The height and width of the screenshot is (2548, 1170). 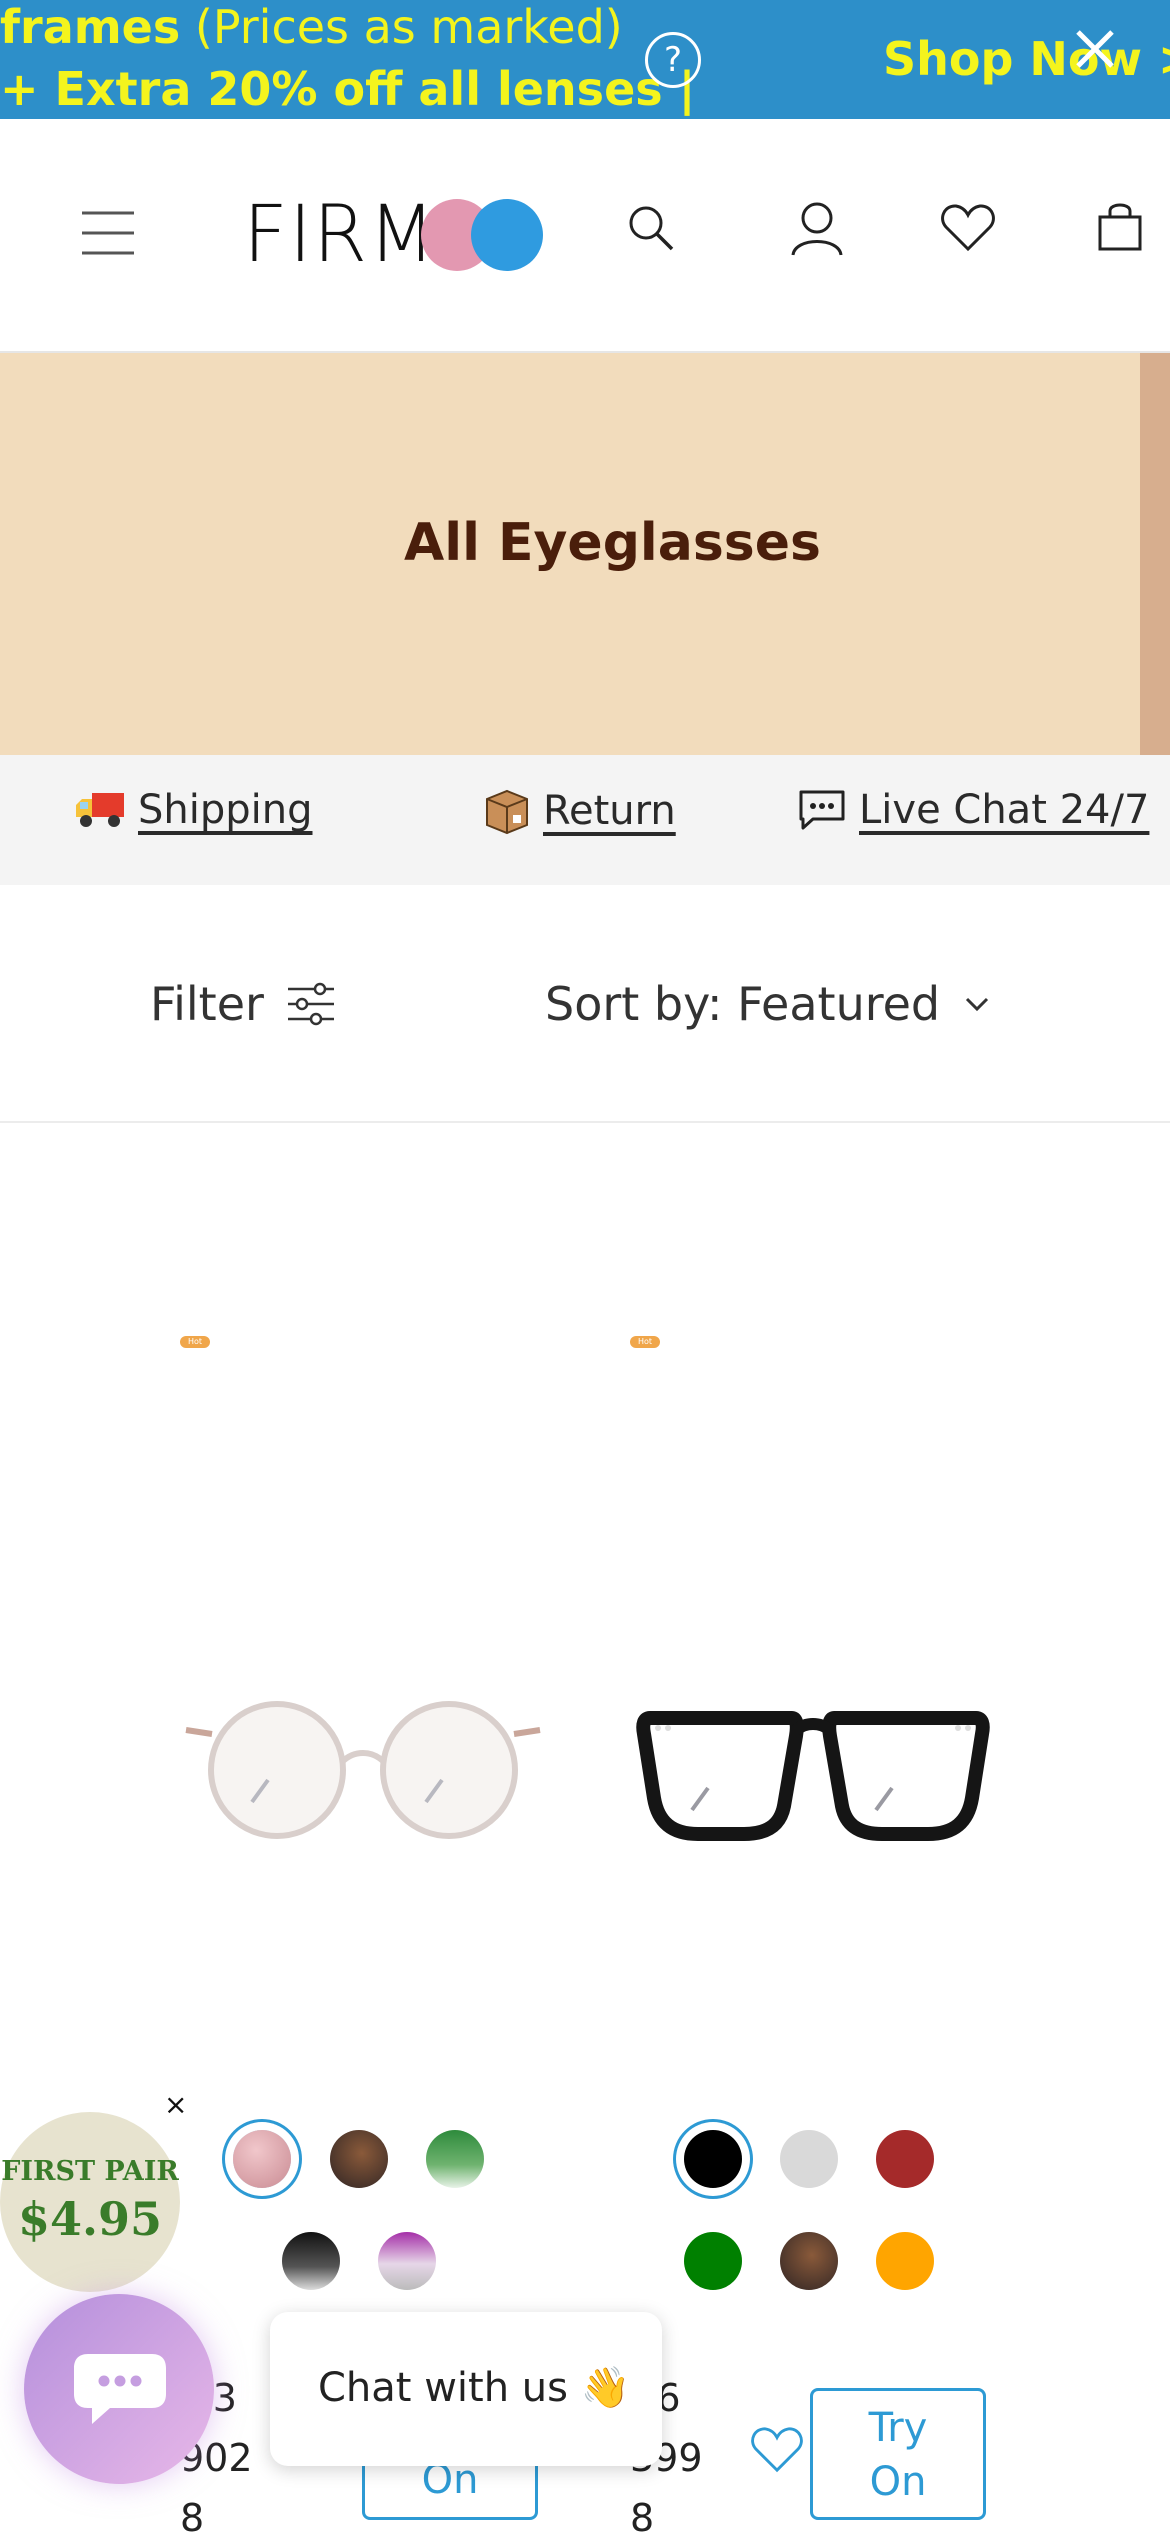 What do you see at coordinates (777, 2450) in the screenshot?
I see `favorite-heart-icon` at bounding box center [777, 2450].